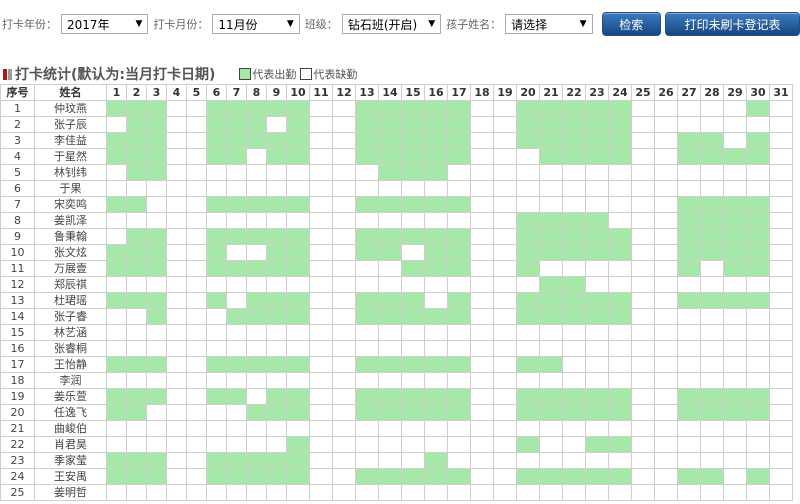 This screenshot has width=800, height=504. I want to click on class-select: 钻石班(开启) ▼, so click(391, 24).